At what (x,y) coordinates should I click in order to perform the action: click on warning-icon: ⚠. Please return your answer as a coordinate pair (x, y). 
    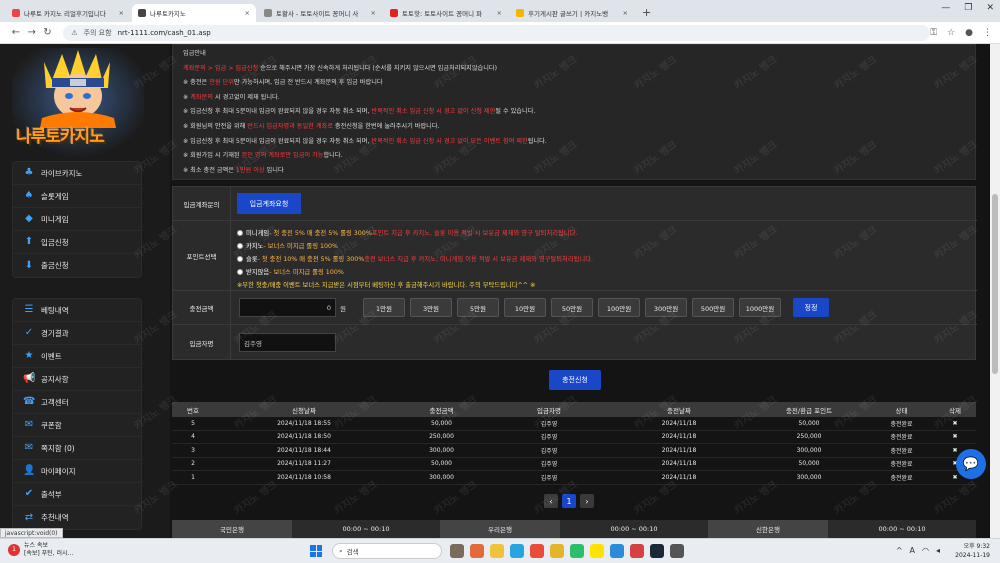
    Looking at the image, I should click on (74, 33).